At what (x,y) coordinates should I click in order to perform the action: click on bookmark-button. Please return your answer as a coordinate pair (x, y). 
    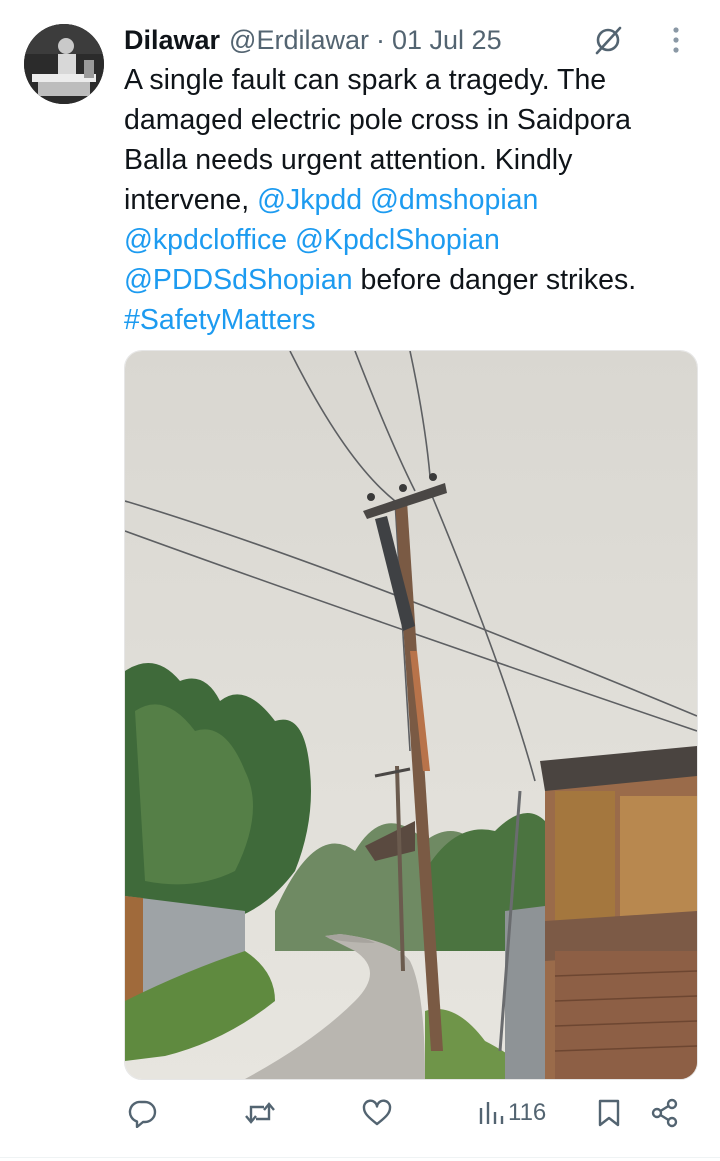
    Looking at the image, I should click on (609, 1113).